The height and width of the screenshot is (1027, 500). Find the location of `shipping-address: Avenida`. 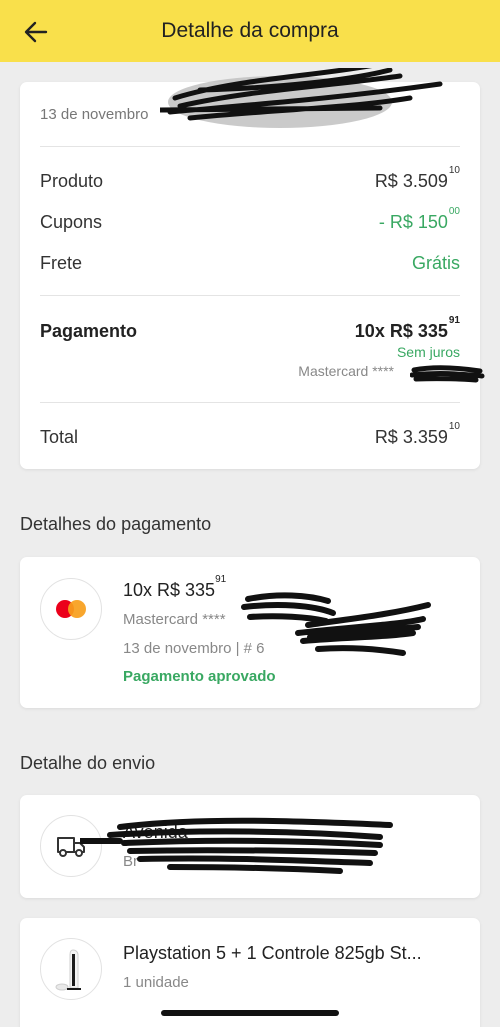

shipping-address: Avenida is located at coordinates (155, 832).